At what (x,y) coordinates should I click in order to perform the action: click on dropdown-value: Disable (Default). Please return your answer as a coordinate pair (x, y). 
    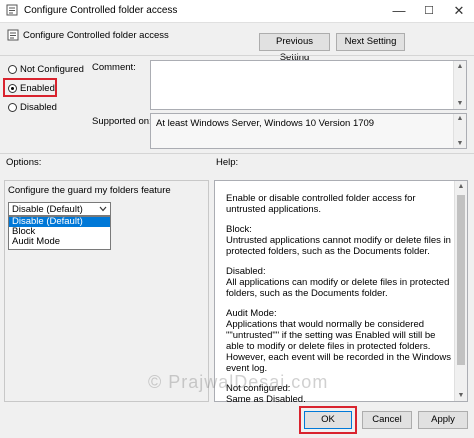
    Looking at the image, I should click on (47, 209).